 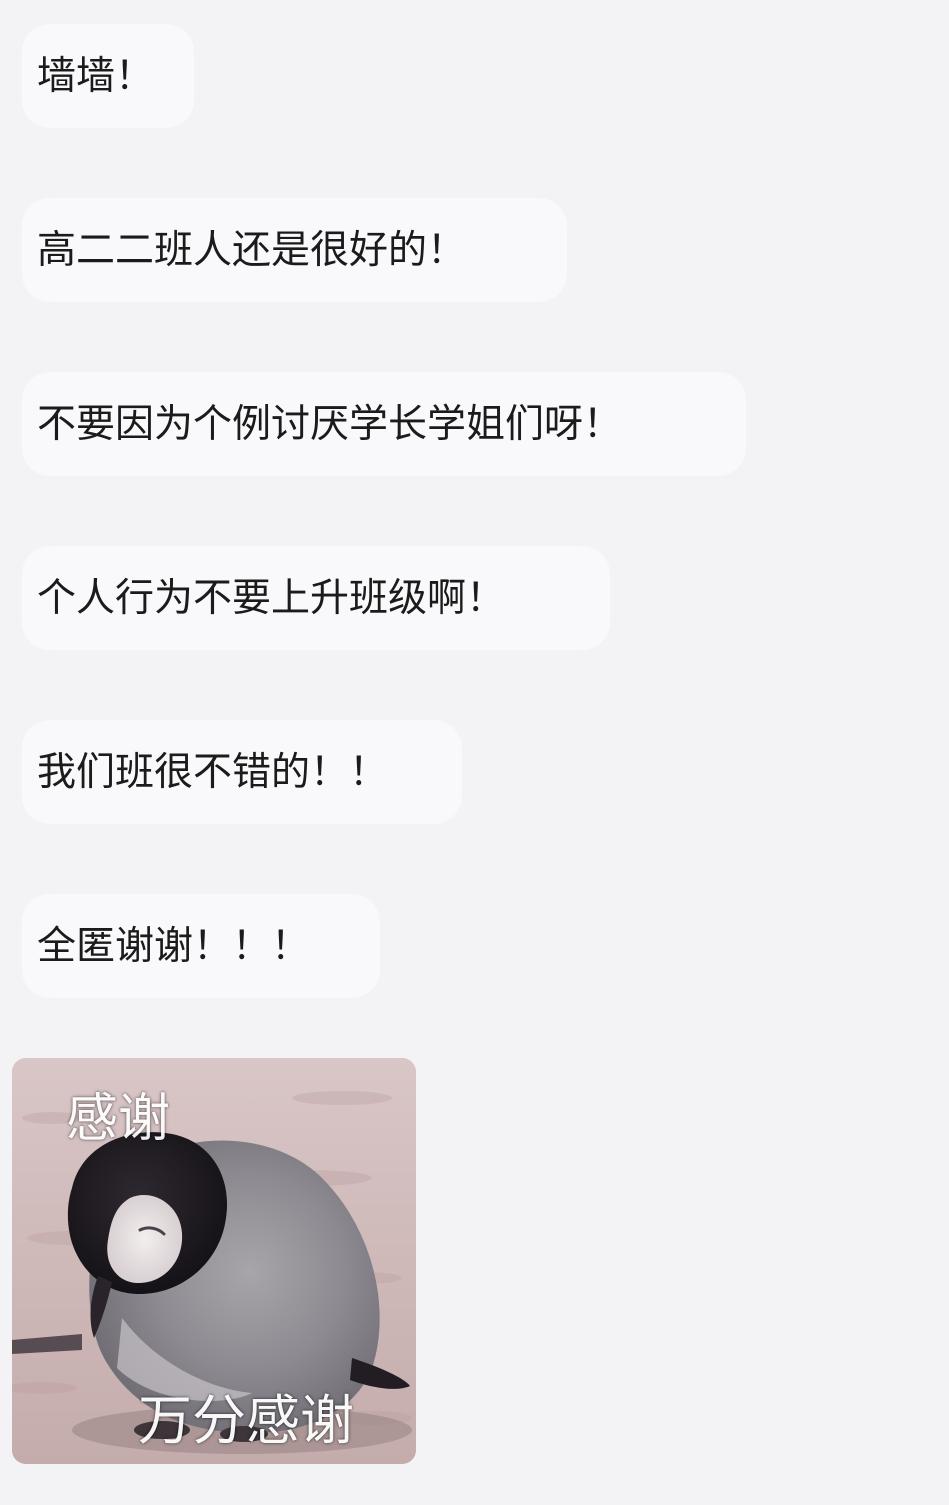 I want to click on message-text: 我们班很不错的！！, so click(x=213, y=772).